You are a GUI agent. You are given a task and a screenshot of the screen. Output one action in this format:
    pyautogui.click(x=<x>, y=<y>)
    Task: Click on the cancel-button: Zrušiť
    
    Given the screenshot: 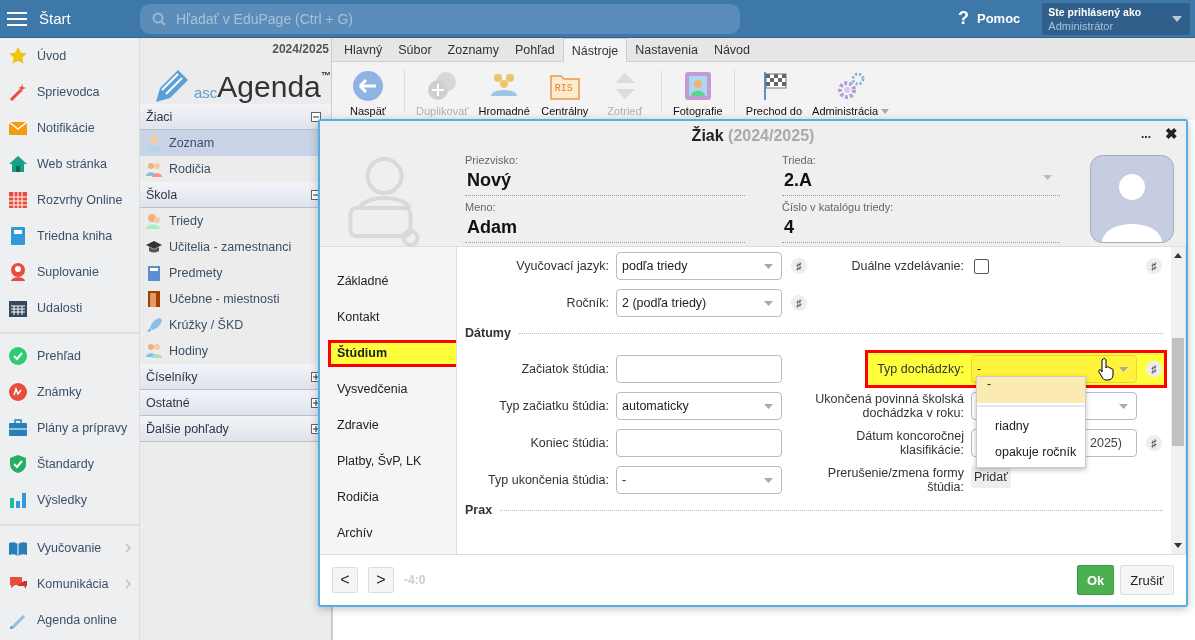 What is the action you would take?
    pyautogui.click(x=1147, y=580)
    